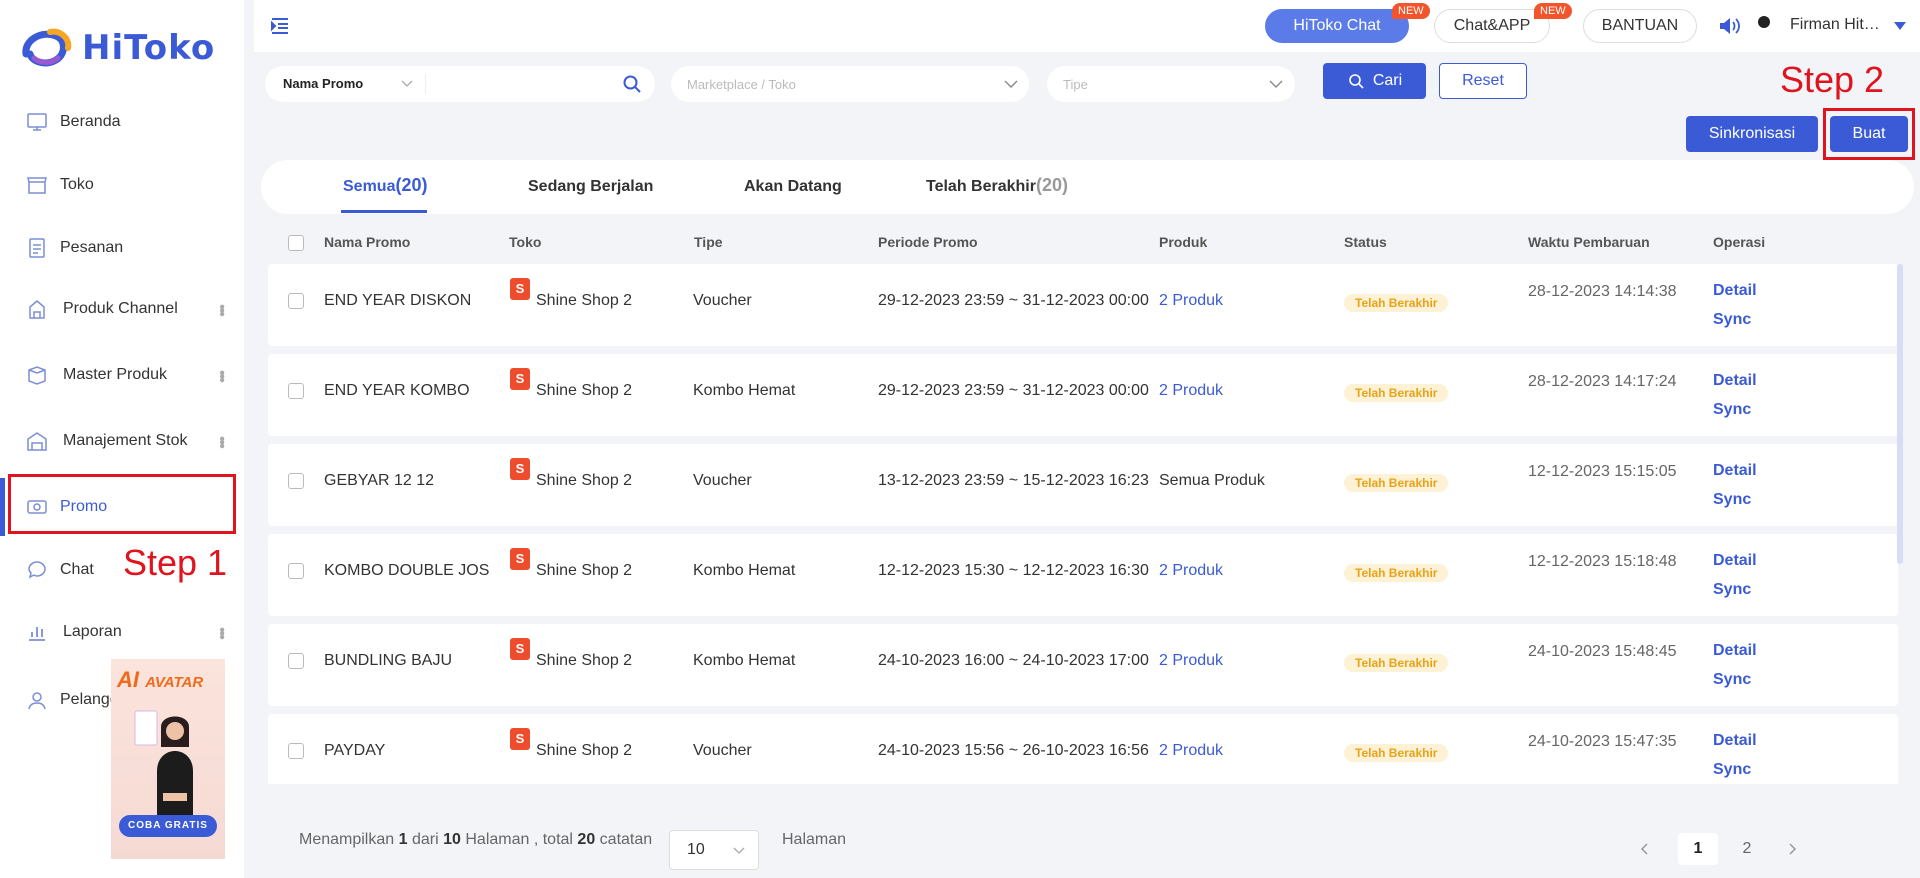  I want to click on promo-search-group: Nama Promo, so click(460, 84).